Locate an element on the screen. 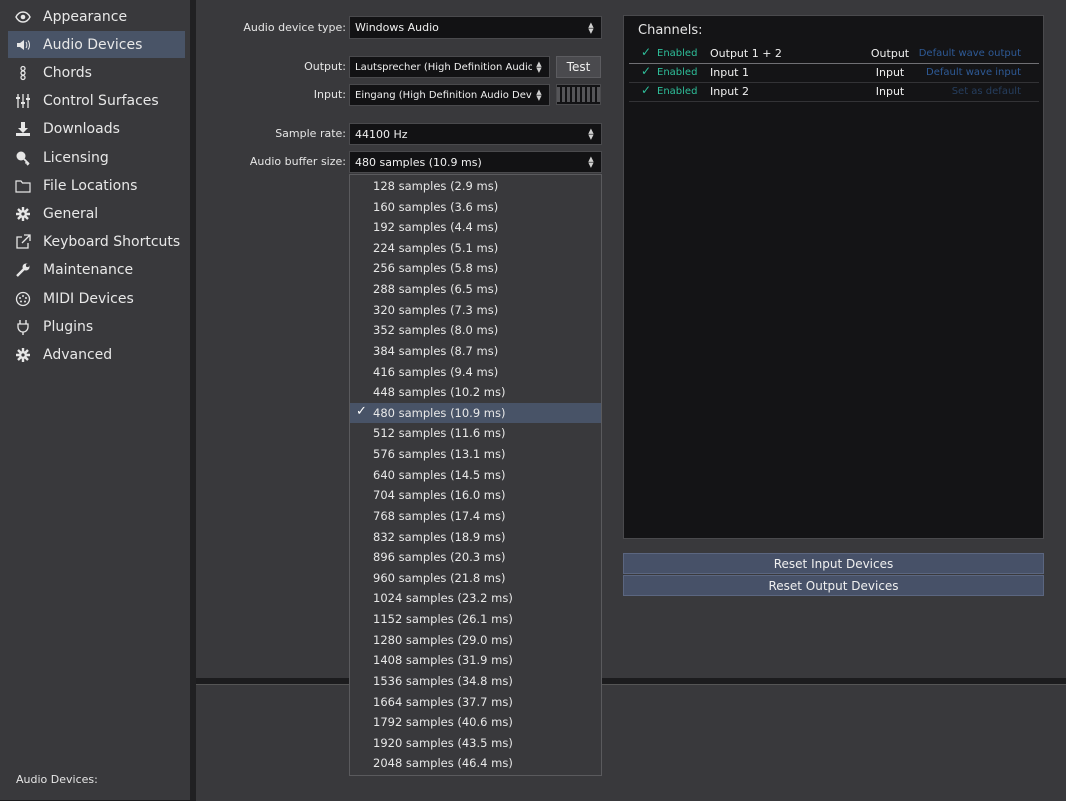 Image resolution: width=1066 pixels, height=801 pixels. buffer-size-option: 1920 samples (43.5 ms) is located at coordinates (475, 743).